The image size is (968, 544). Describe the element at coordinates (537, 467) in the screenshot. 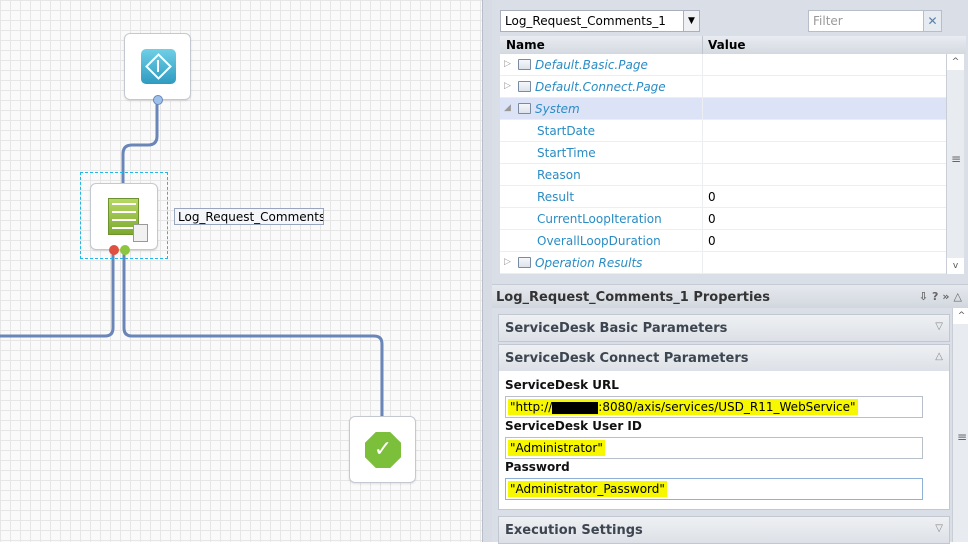

I see `password-label: Password` at that location.